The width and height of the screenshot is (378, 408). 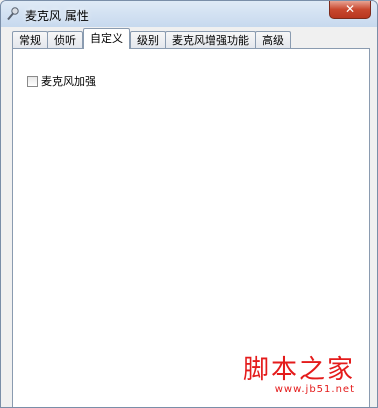 What do you see at coordinates (189, 14) in the screenshot?
I see `title-bar: 麦克风 属性 ✕` at bounding box center [189, 14].